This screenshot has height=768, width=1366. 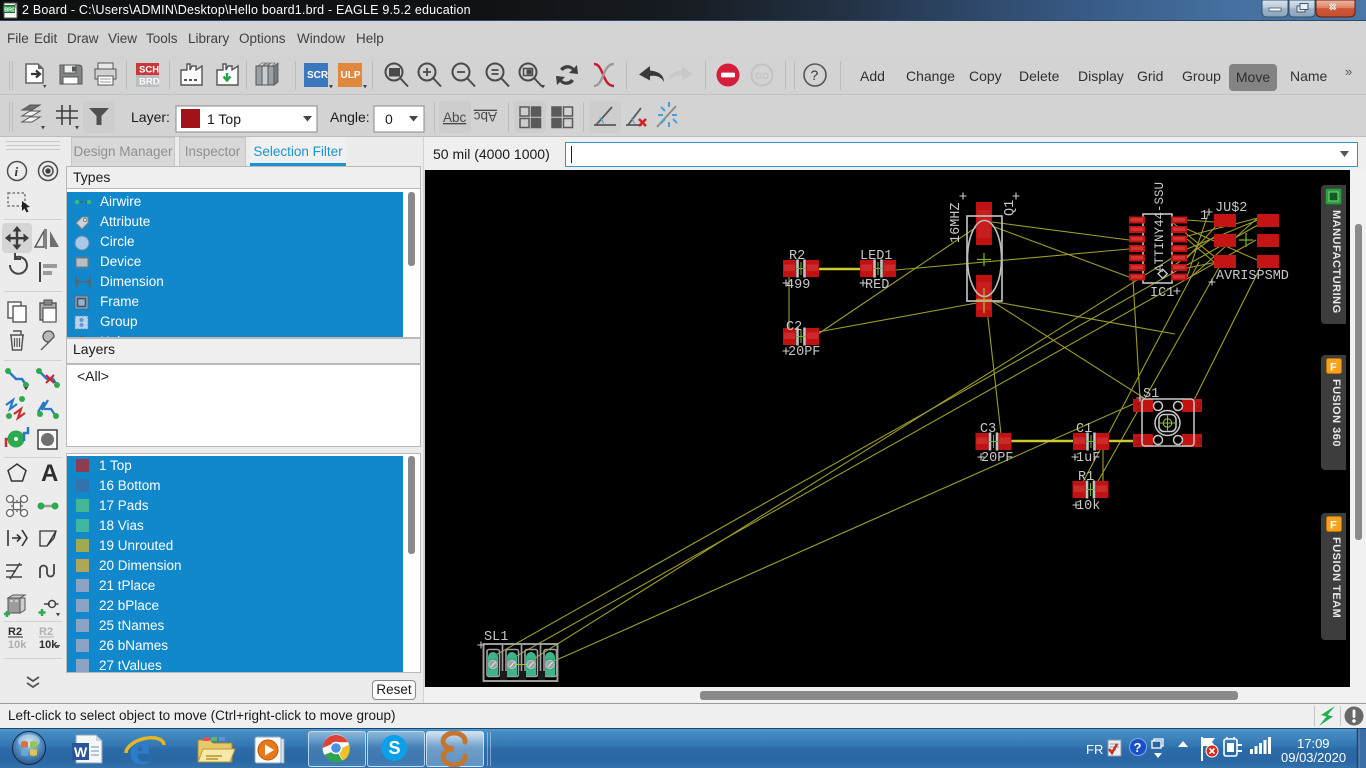 I want to click on svg-text: LED1, so click(x=876, y=256).